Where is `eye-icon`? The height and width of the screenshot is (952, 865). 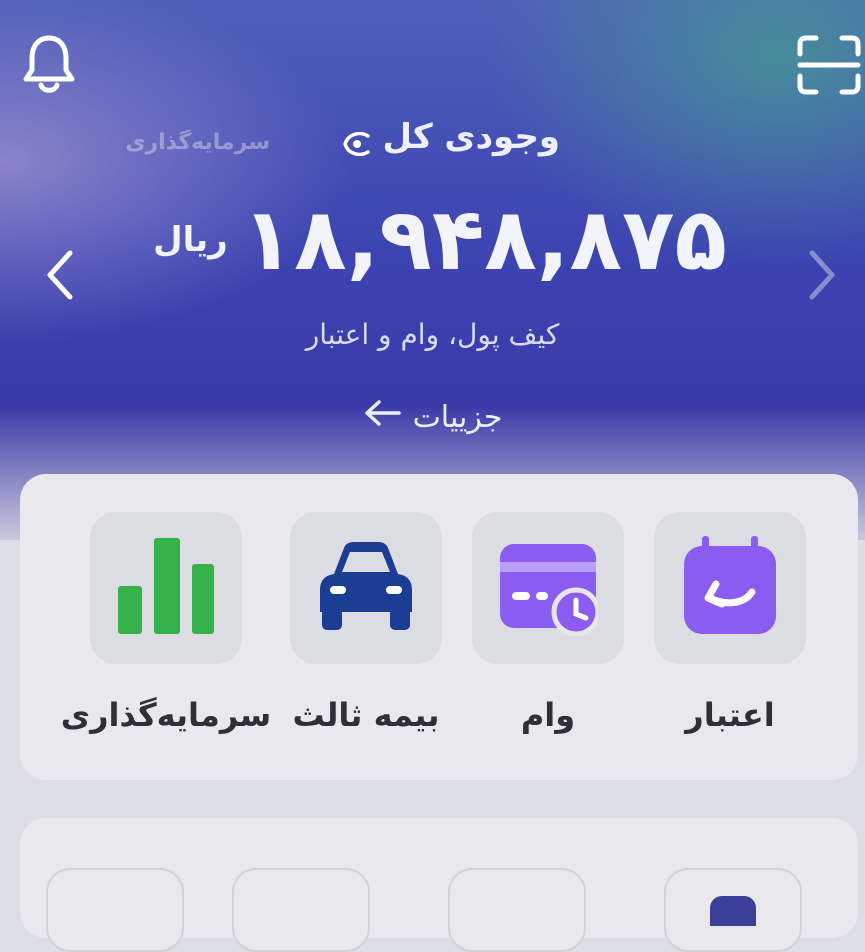
eye-icon is located at coordinates (357, 141).